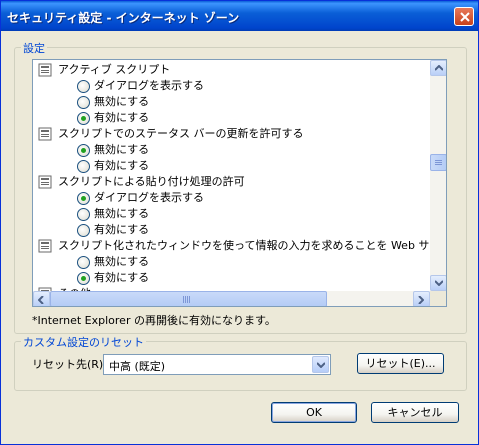  Describe the element at coordinates (123, 18) in the screenshot. I see `window-title: セキュリティ設定 - インターネット ゾーン` at that location.